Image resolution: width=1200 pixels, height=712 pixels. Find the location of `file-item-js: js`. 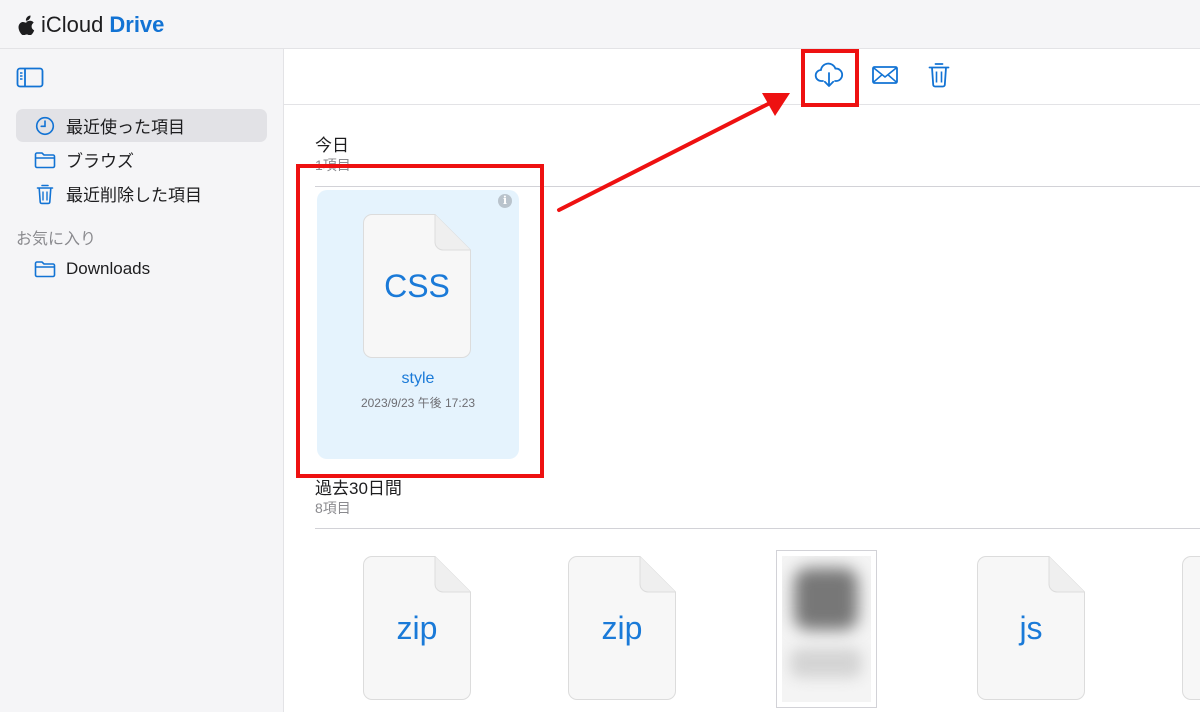

file-item-js: js is located at coordinates (1031, 628).